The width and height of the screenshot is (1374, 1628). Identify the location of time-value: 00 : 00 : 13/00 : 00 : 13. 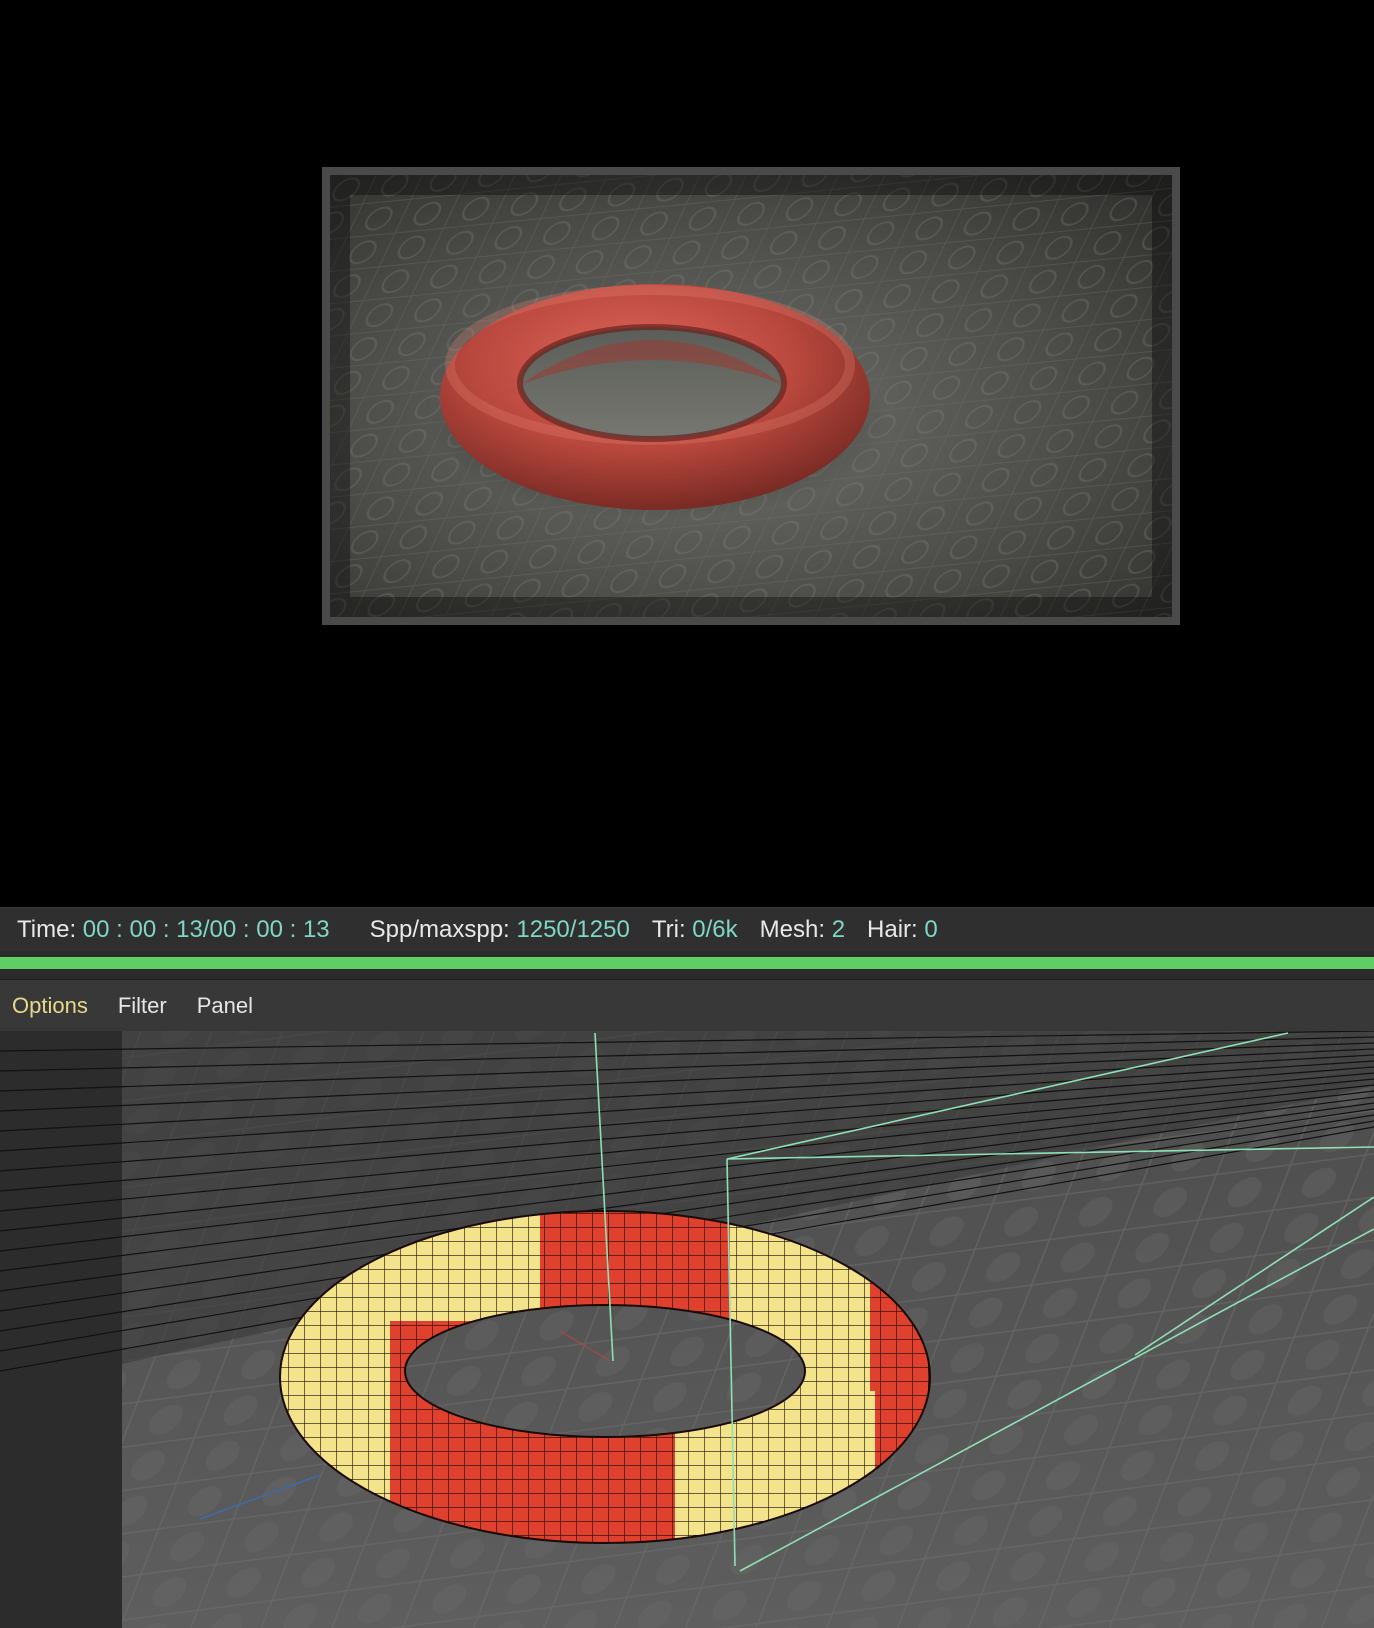
(206, 929).